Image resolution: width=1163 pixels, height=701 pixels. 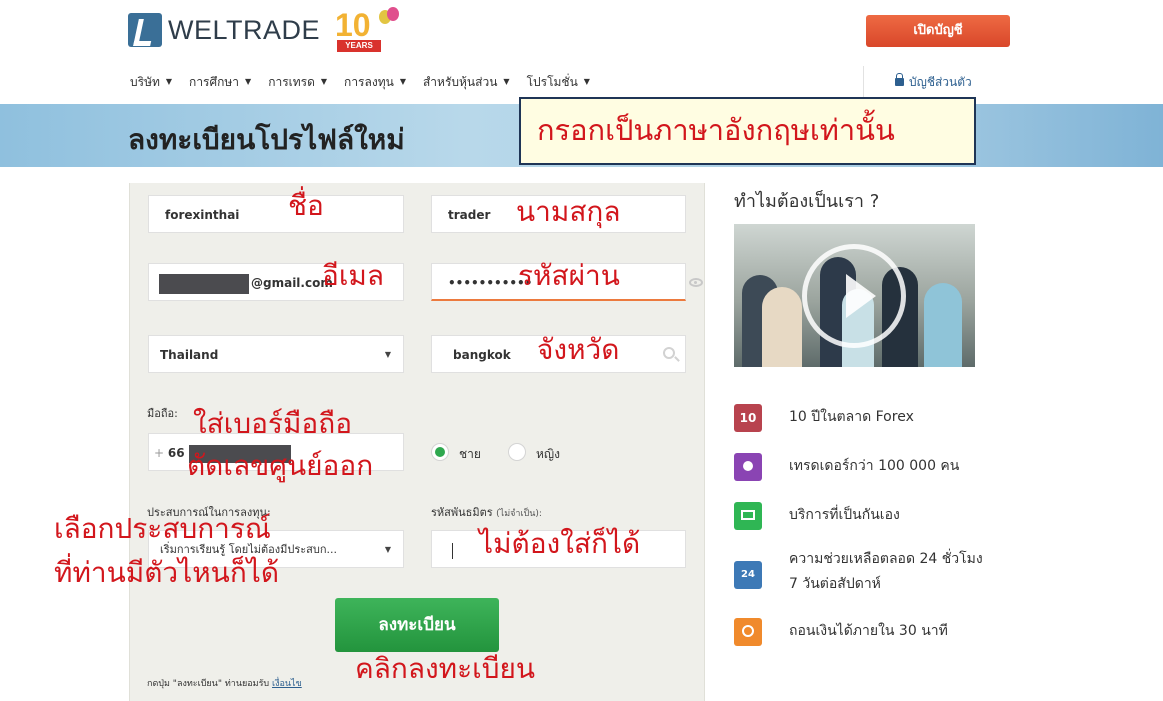 What do you see at coordinates (273, 423) in the screenshot?
I see `annotation-phone-1: ใส่เบอร์มือถือ` at bounding box center [273, 423].